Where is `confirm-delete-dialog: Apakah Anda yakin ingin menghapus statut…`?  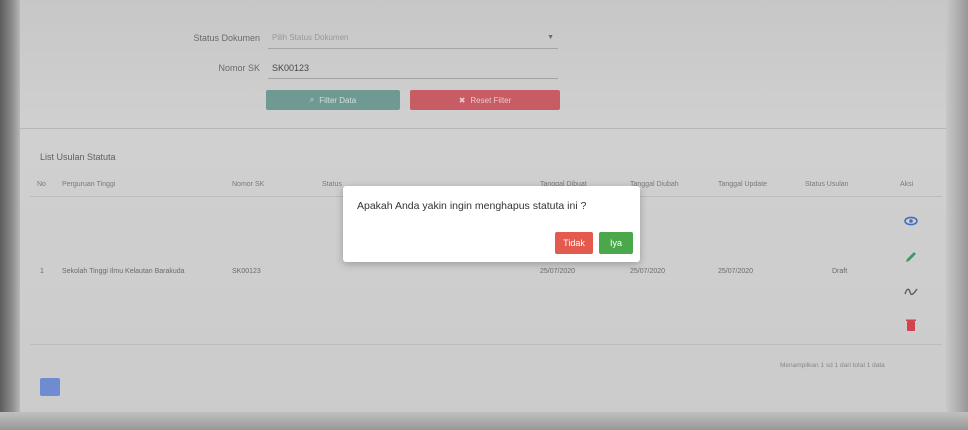
confirm-delete-dialog: Apakah Anda yakin ingin menghapus statut… is located at coordinates (491, 224).